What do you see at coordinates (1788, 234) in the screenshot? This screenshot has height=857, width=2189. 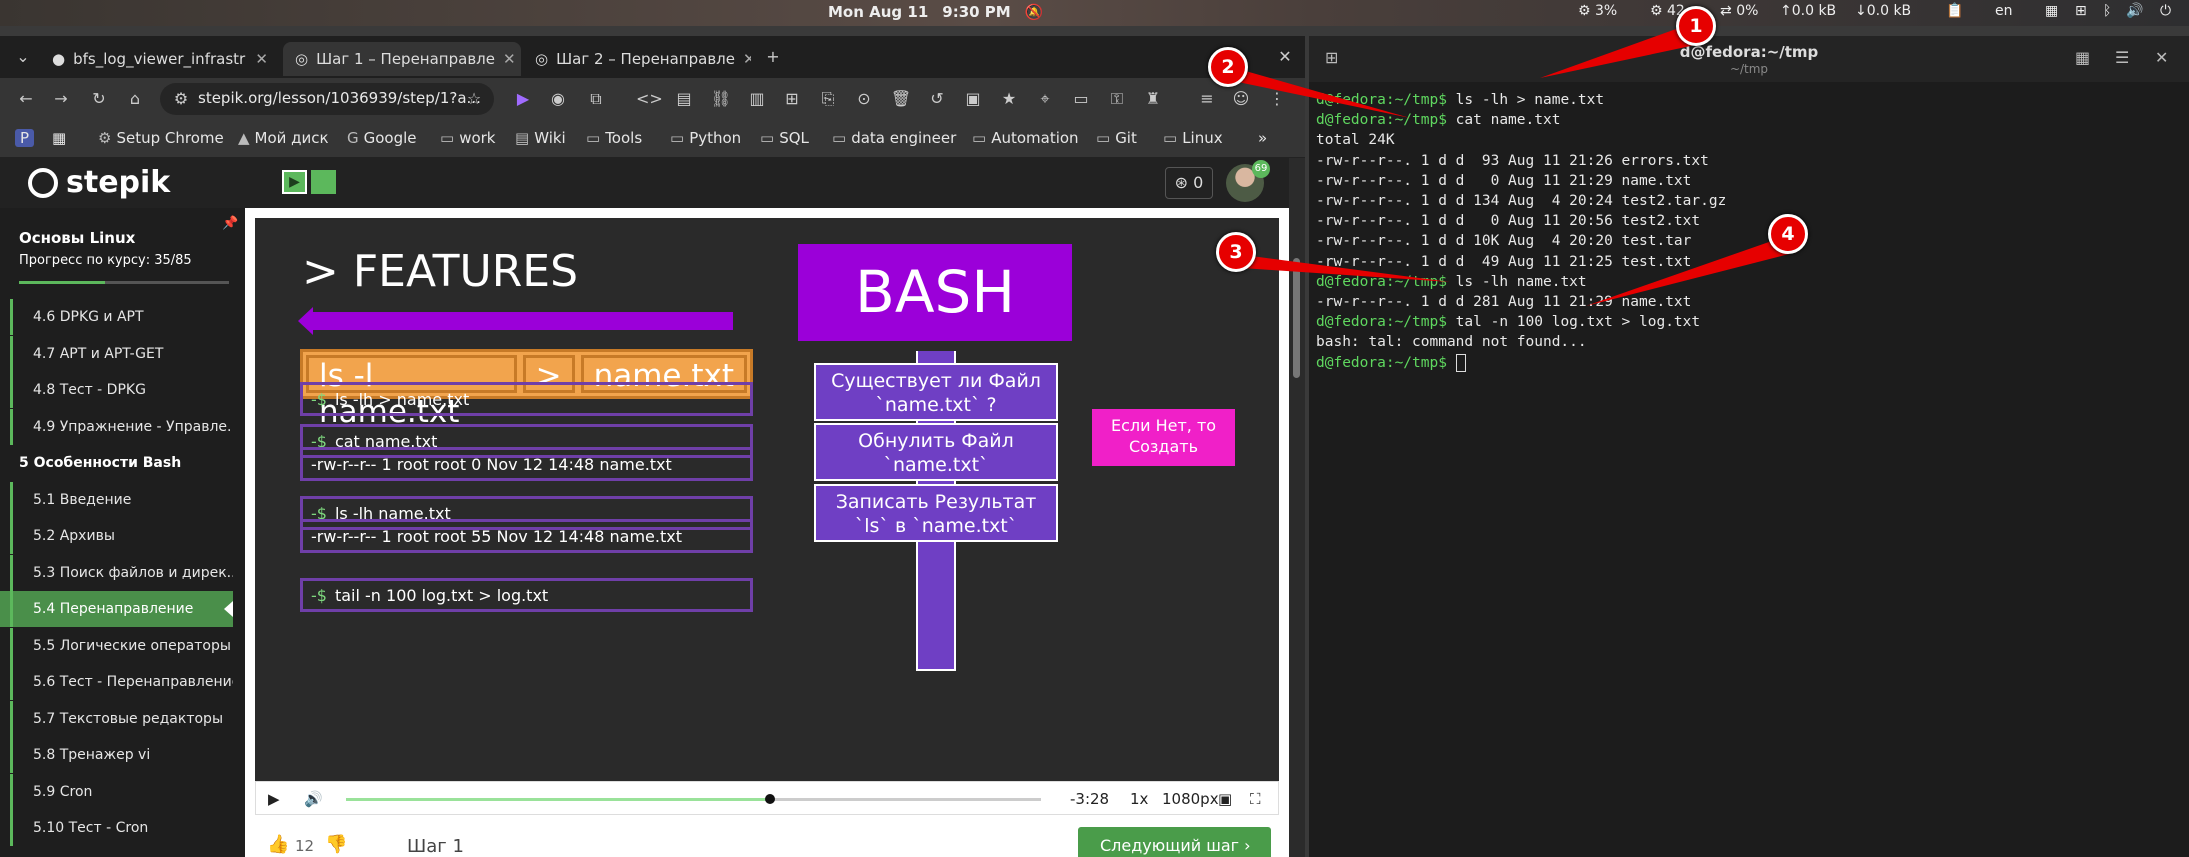 I see `callout-4: 4` at bounding box center [1788, 234].